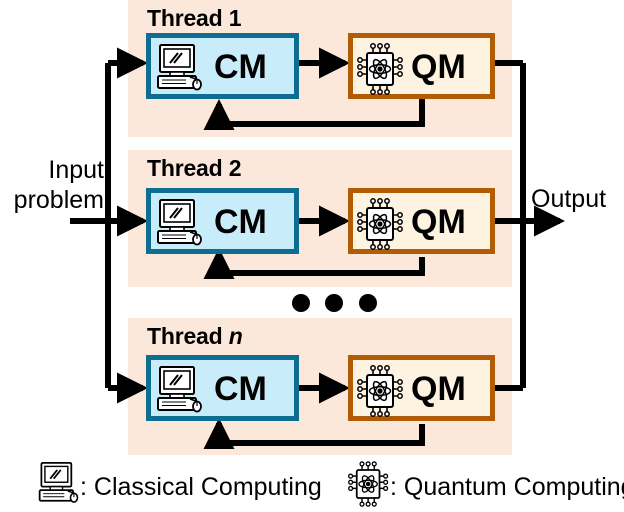 The width and height of the screenshot is (624, 512). I want to click on thread-ellipsis, so click(334, 305).